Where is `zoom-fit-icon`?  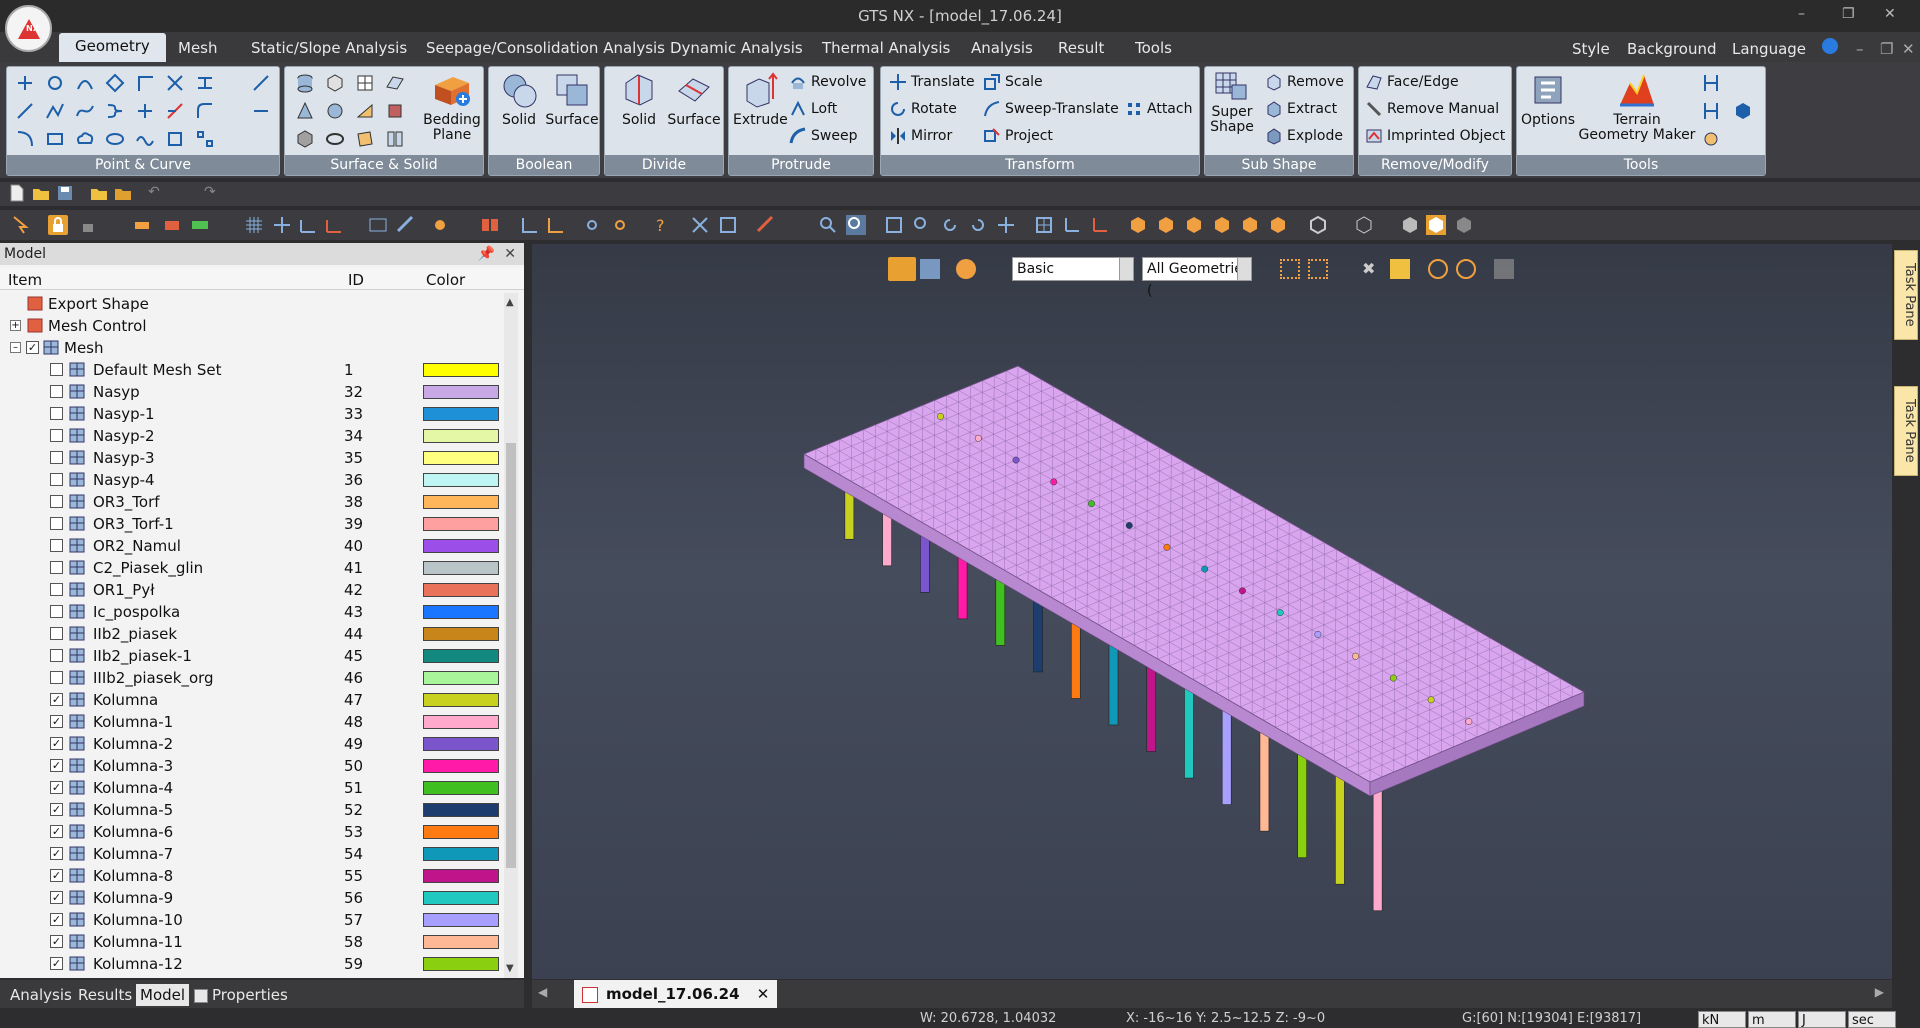
zoom-fit-icon is located at coordinates (828, 225).